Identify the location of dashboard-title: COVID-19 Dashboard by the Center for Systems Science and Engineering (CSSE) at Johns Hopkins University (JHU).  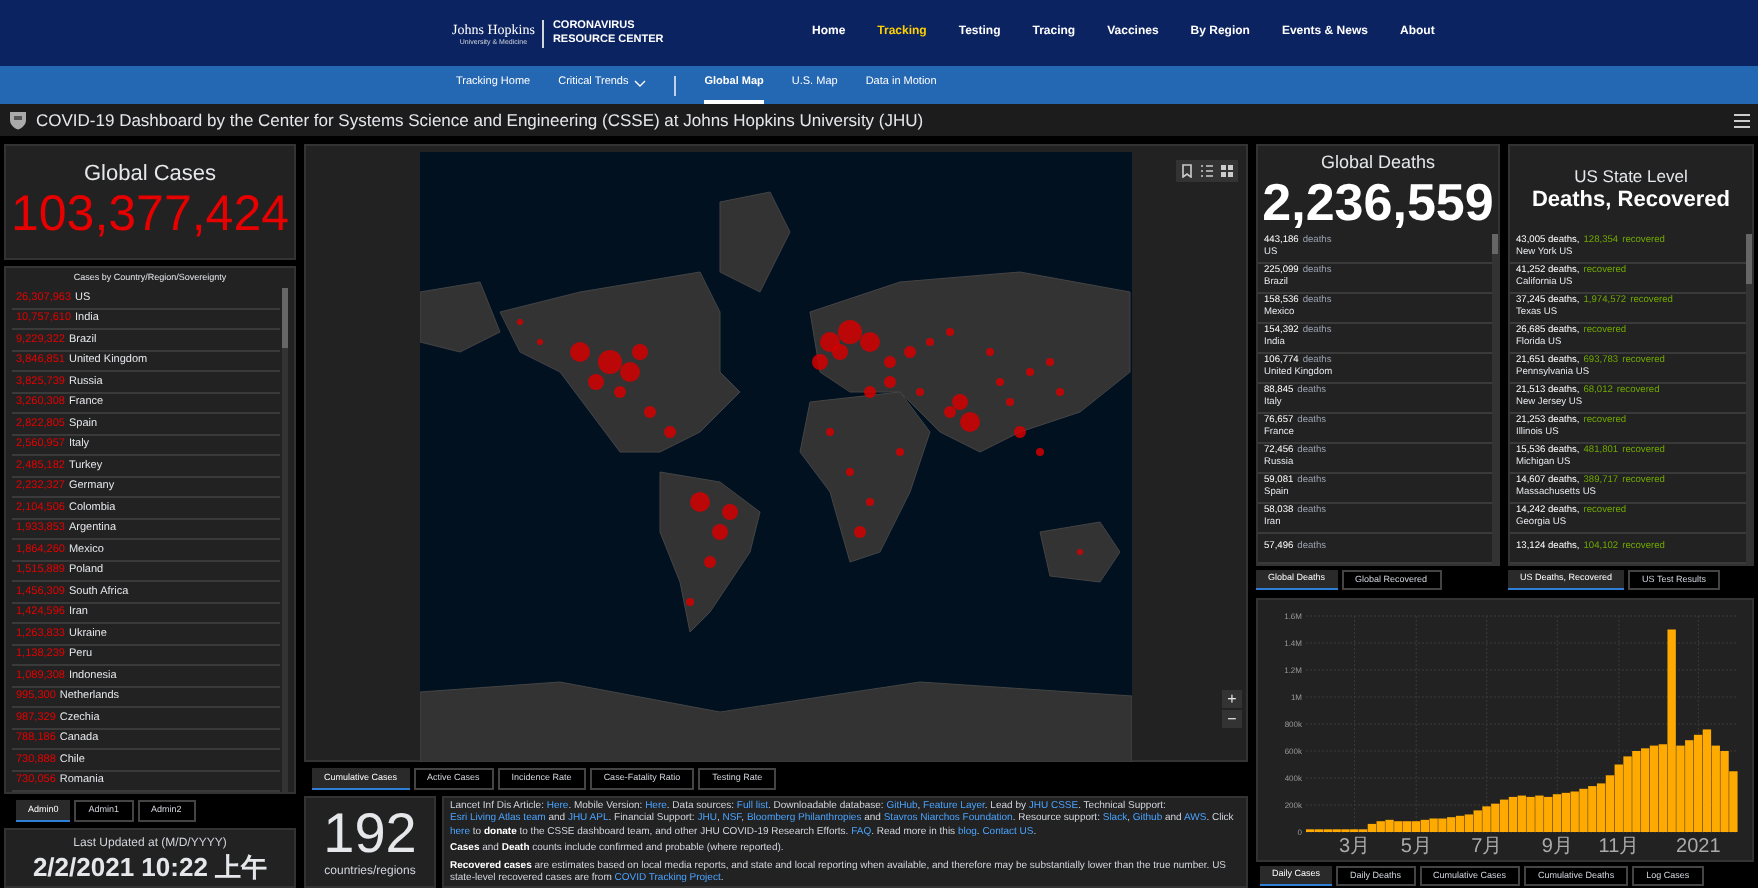
(480, 120).